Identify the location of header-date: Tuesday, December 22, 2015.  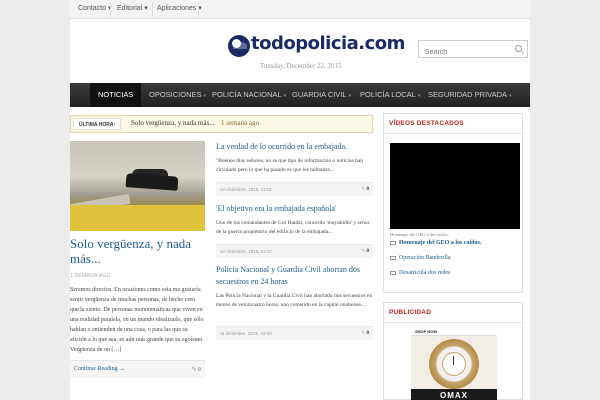
(301, 66).